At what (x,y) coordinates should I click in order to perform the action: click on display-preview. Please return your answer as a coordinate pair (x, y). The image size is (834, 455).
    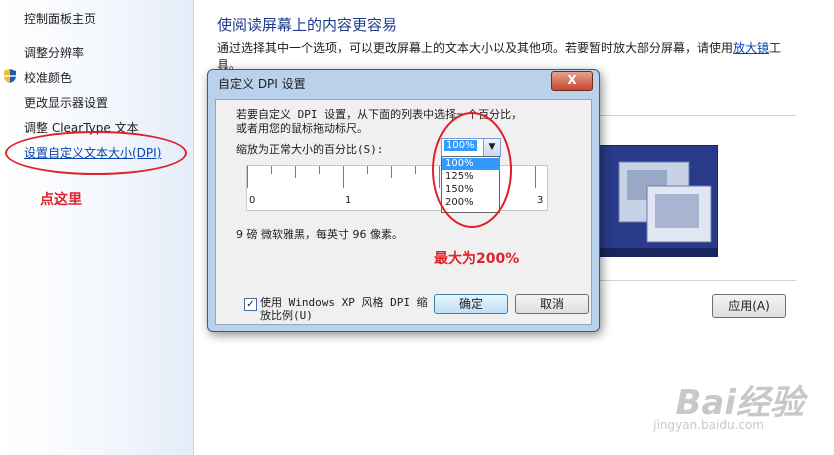
    Looking at the image, I should click on (657, 201).